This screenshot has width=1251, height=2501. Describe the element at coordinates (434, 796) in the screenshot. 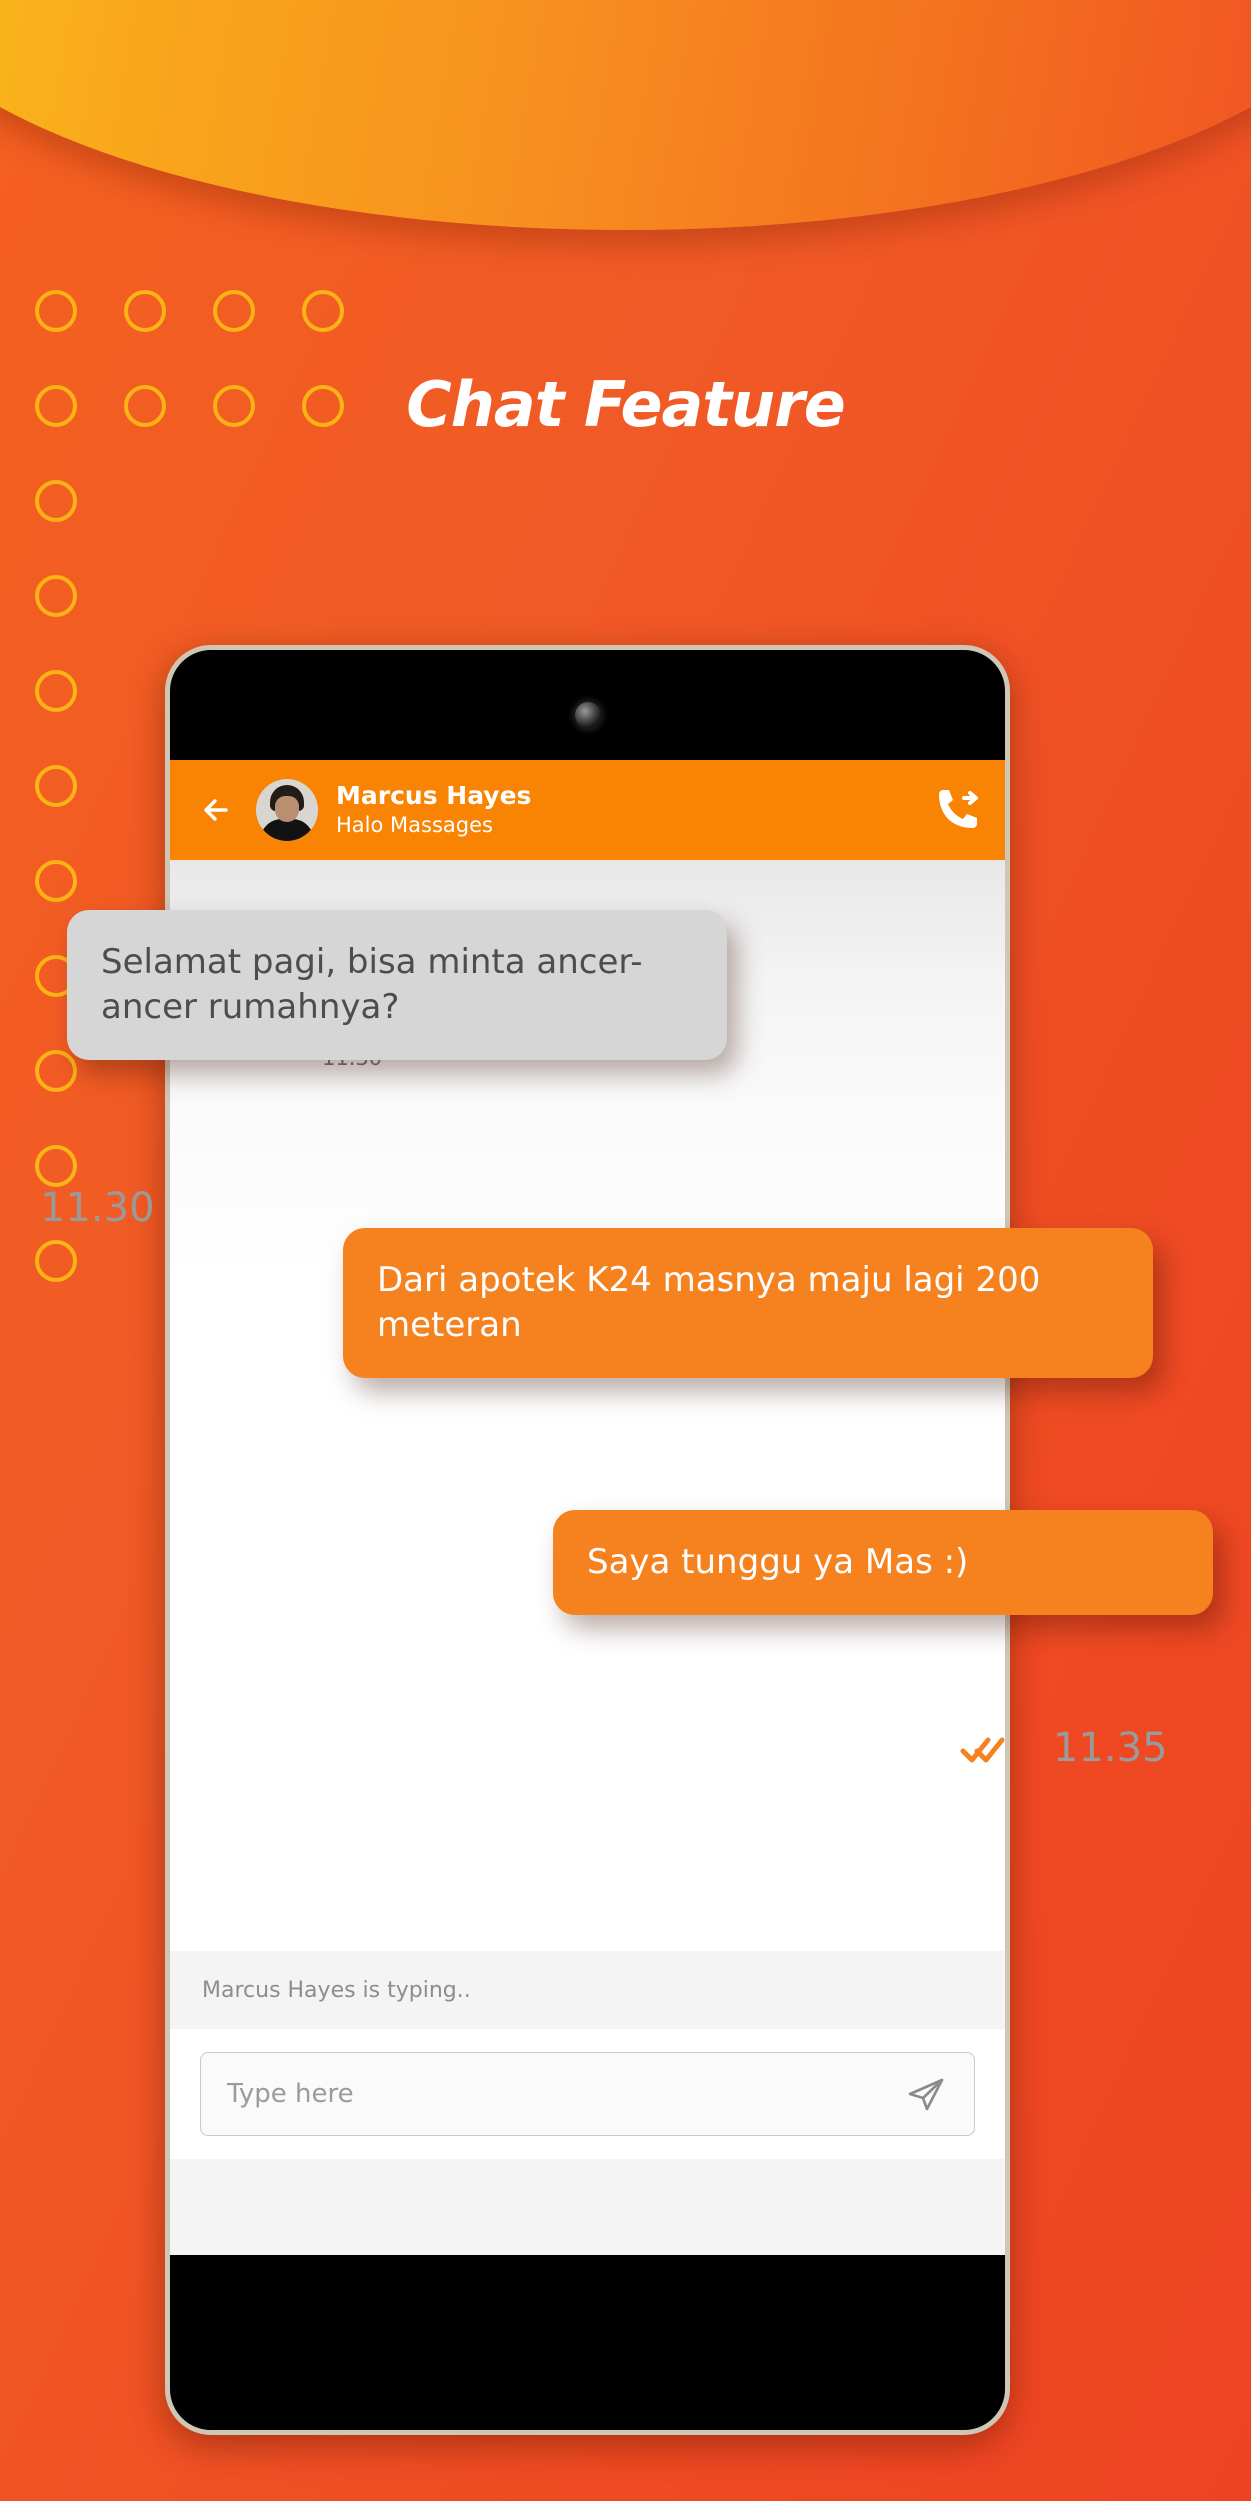

I see `contact-name: Marcus Hayes` at that location.